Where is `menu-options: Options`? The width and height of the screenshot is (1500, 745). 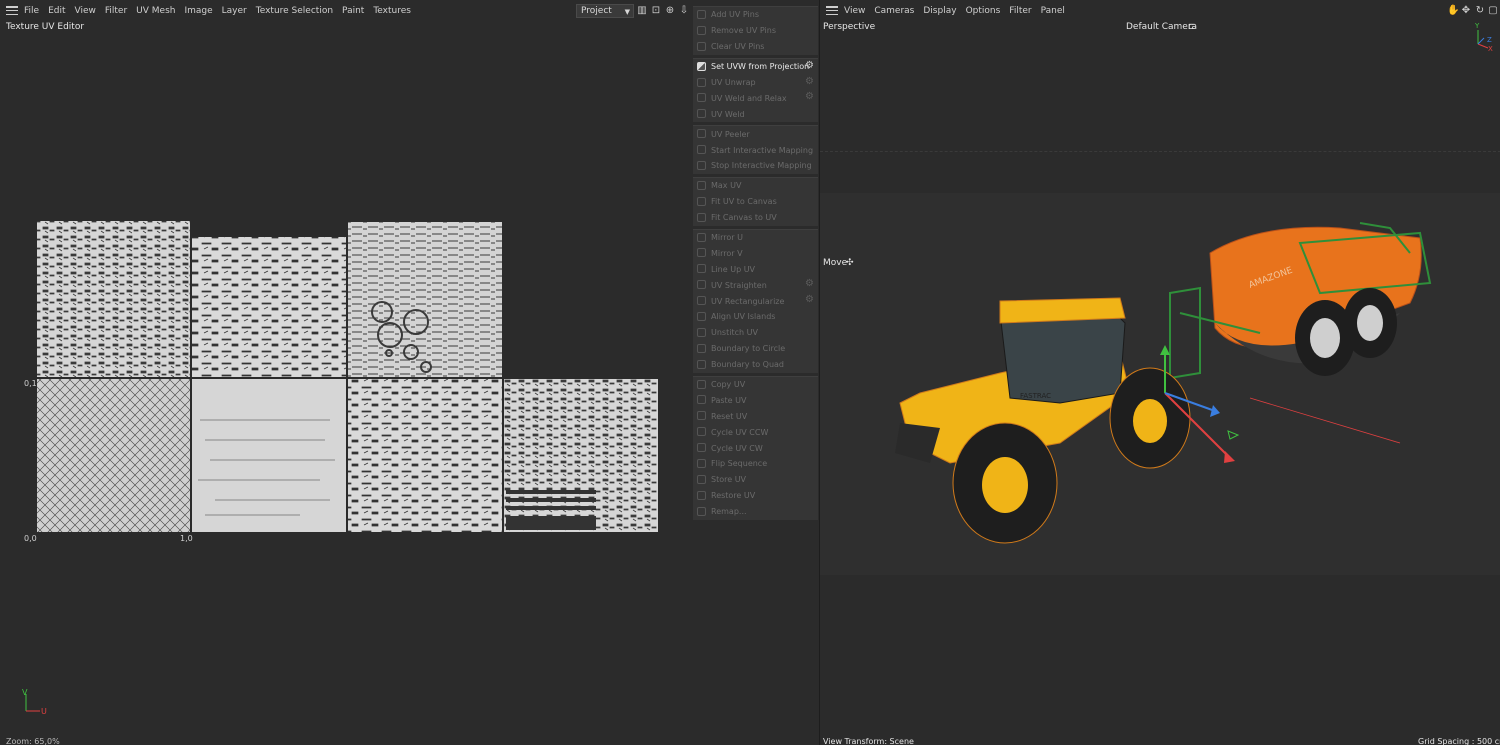
menu-options: Options is located at coordinates (983, 11).